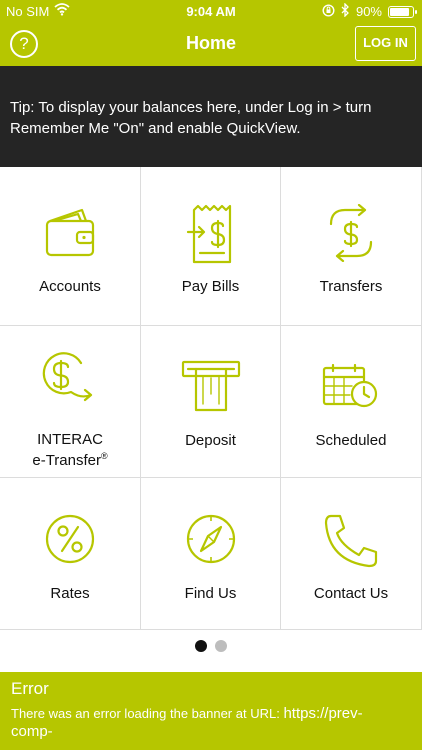 This screenshot has width=422, height=750. What do you see at coordinates (30, 688) in the screenshot?
I see `error-title: Error` at bounding box center [30, 688].